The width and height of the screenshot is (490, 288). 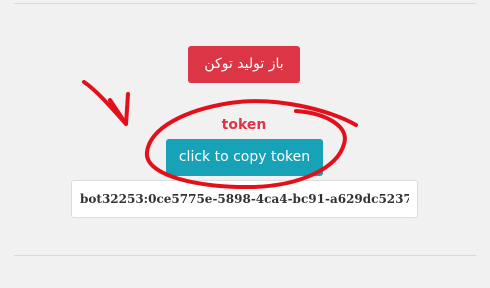 I want to click on regenerate-token-button: باز تولید توکن, so click(x=244, y=64).